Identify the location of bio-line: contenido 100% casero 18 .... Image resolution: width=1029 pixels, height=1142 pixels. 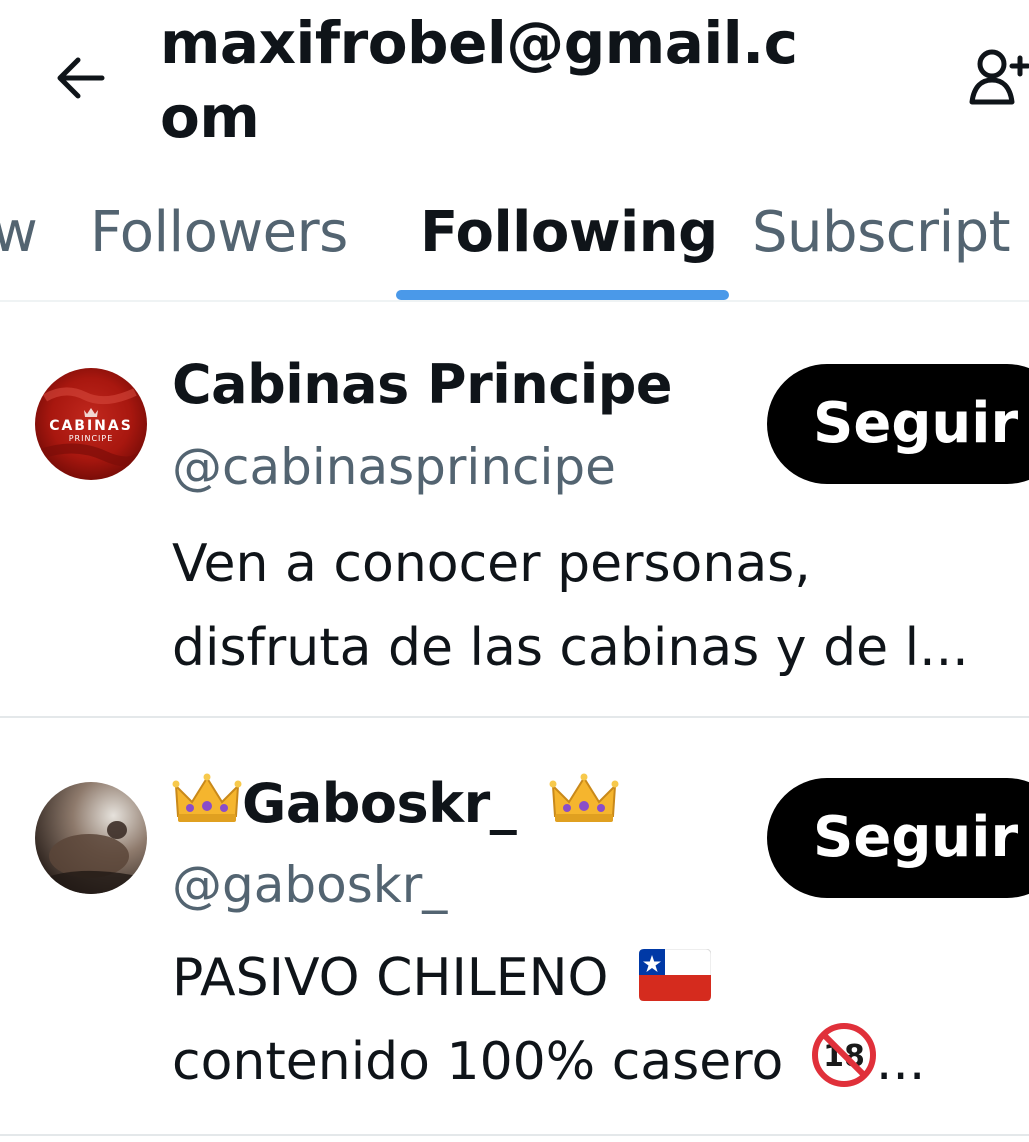
(600, 1062).